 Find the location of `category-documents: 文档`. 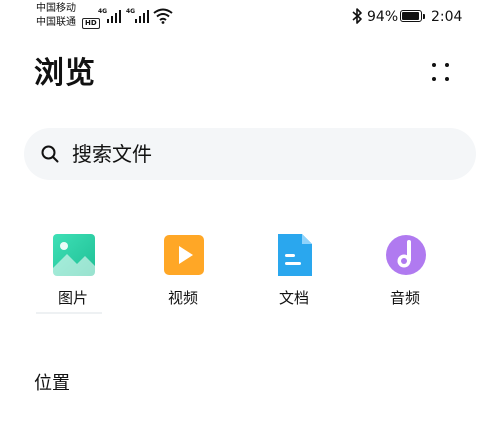

category-documents: 文档 is located at coordinates (294, 272).